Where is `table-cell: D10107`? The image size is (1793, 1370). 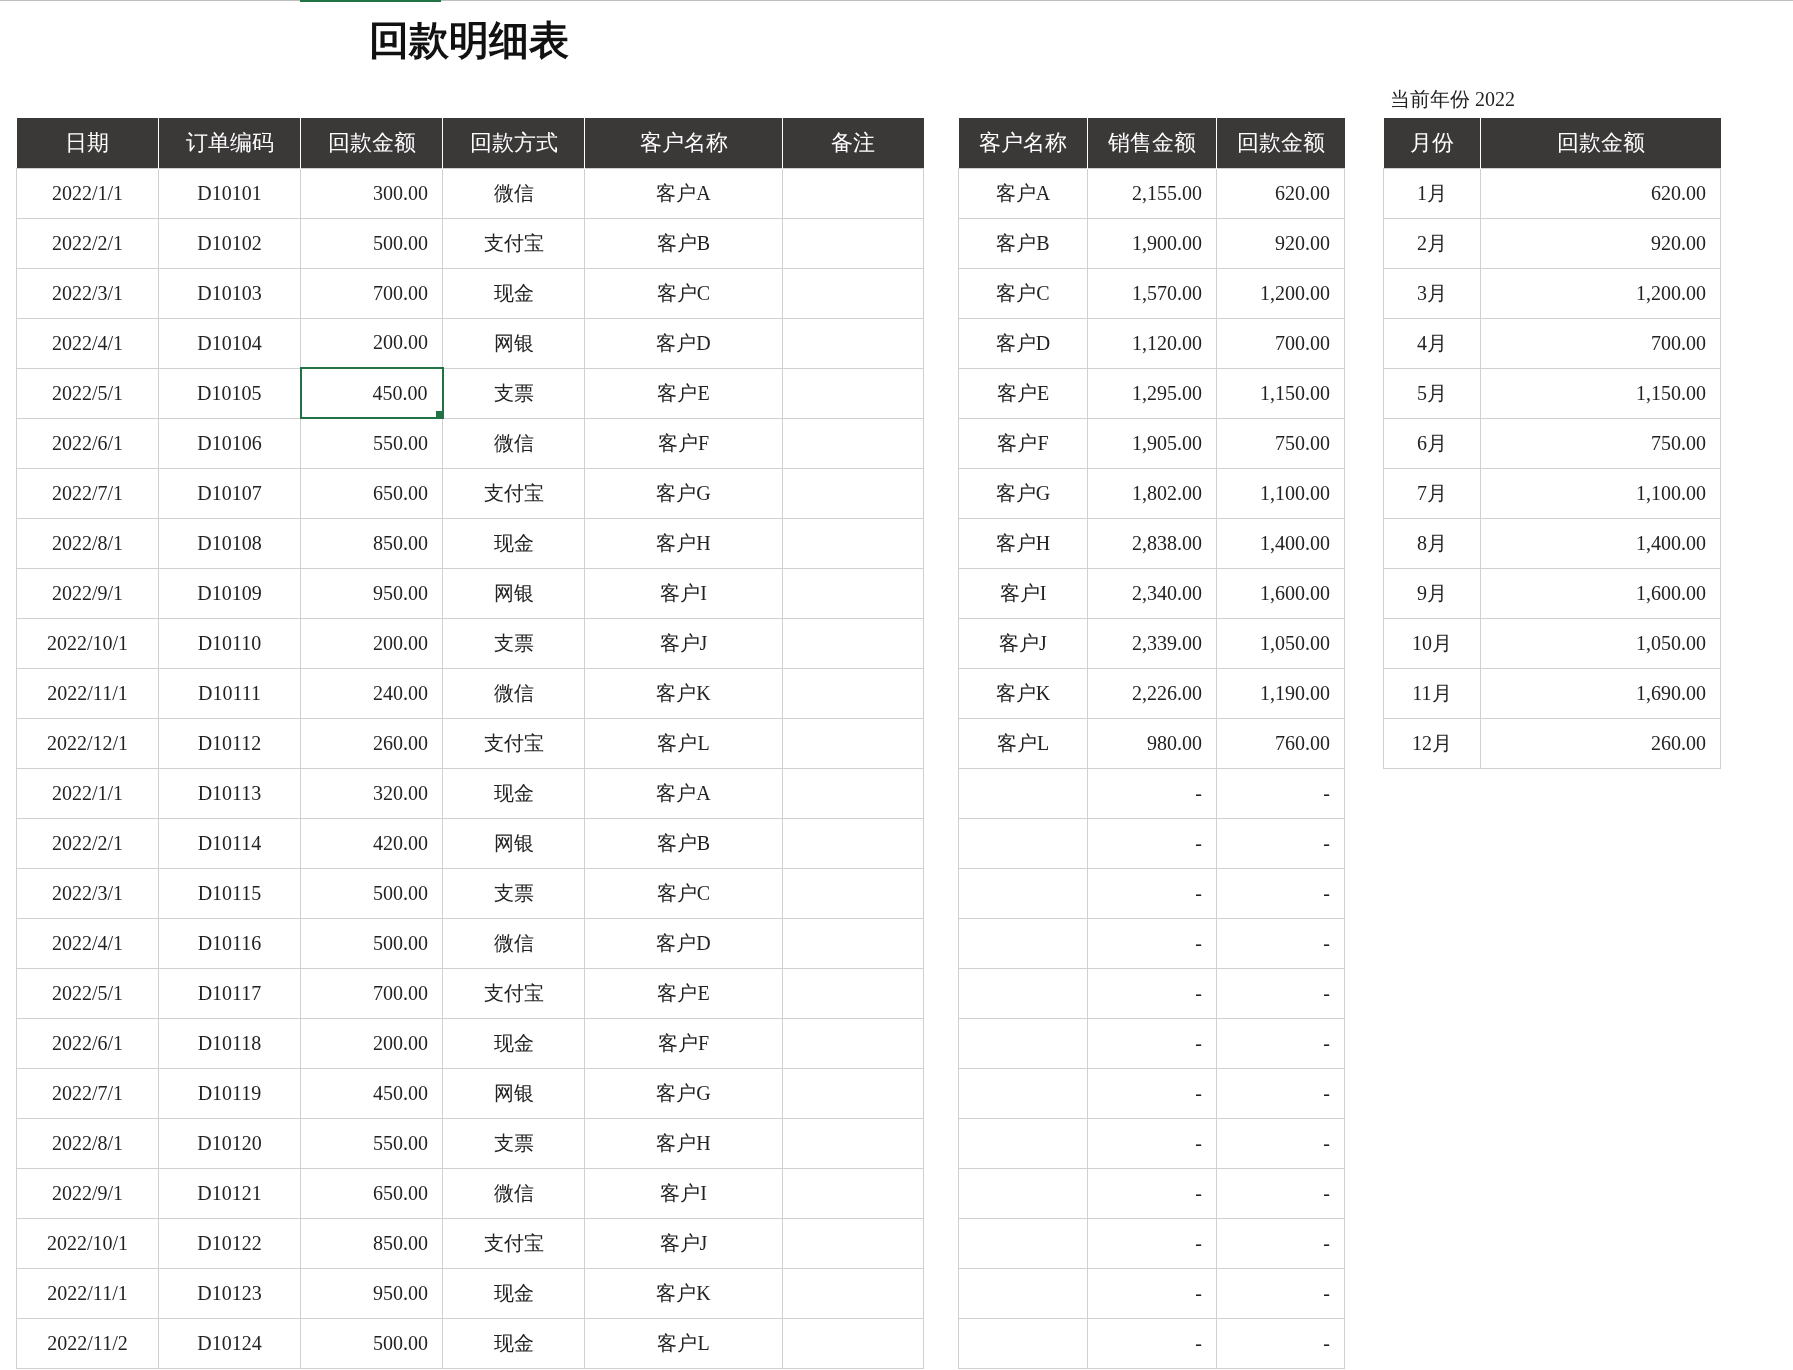
table-cell: D10107 is located at coordinates (229, 493).